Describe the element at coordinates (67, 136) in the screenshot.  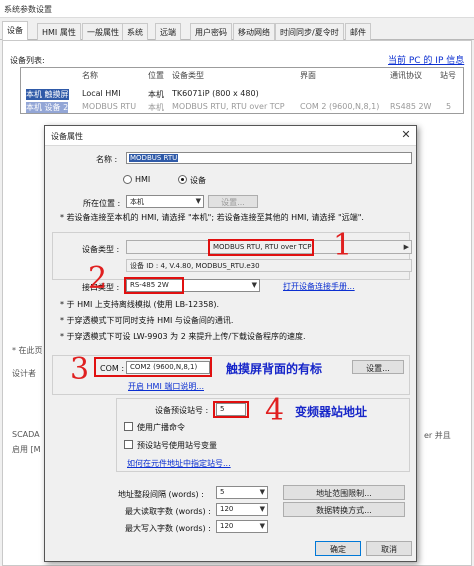
I see `dialog-title: 设备属性` at that location.